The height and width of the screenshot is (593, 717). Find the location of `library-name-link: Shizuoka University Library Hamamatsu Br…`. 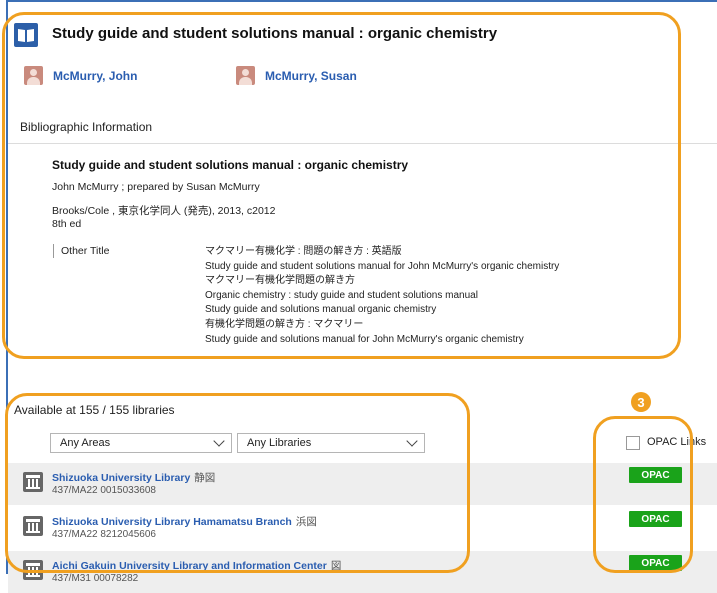

library-name-link: Shizuoka University Library Hamamatsu Br… is located at coordinates (184, 521).